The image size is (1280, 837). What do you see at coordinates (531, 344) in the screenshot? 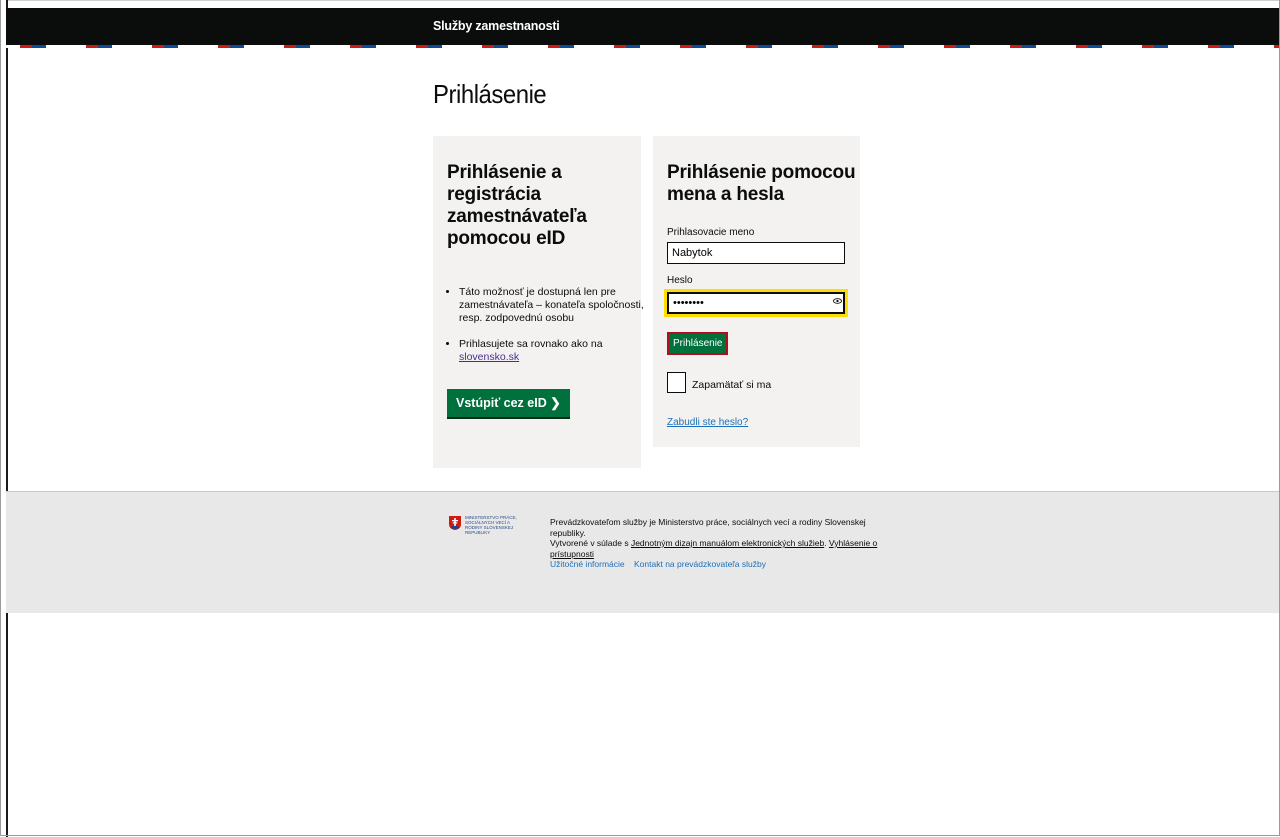
I see `eid-note-prefix: Prihlasujete sa rovnako ako na` at bounding box center [531, 344].